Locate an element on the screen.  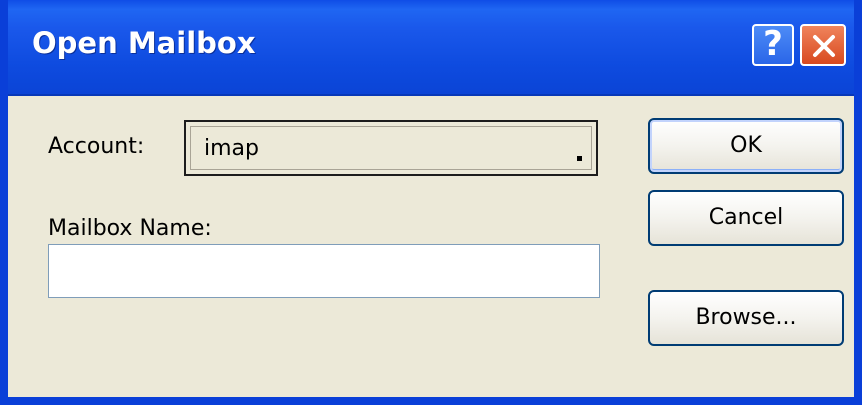
mailbox-name-input is located at coordinates (324, 271).